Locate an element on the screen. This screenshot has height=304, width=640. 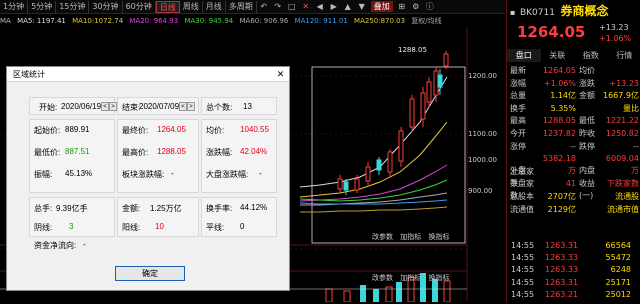
quote-value: 1237.82 is located at coordinates (557, 134).